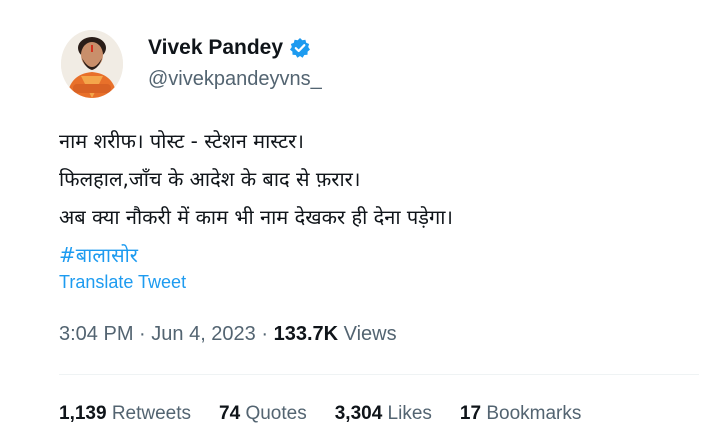 This screenshot has height=446, width=708. Describe the element at coordinates (210, 179) in the screenshot. I see `tweet-line: फिलहाल,जाँच के आदेश के बाद से फ़रार।` at that location.